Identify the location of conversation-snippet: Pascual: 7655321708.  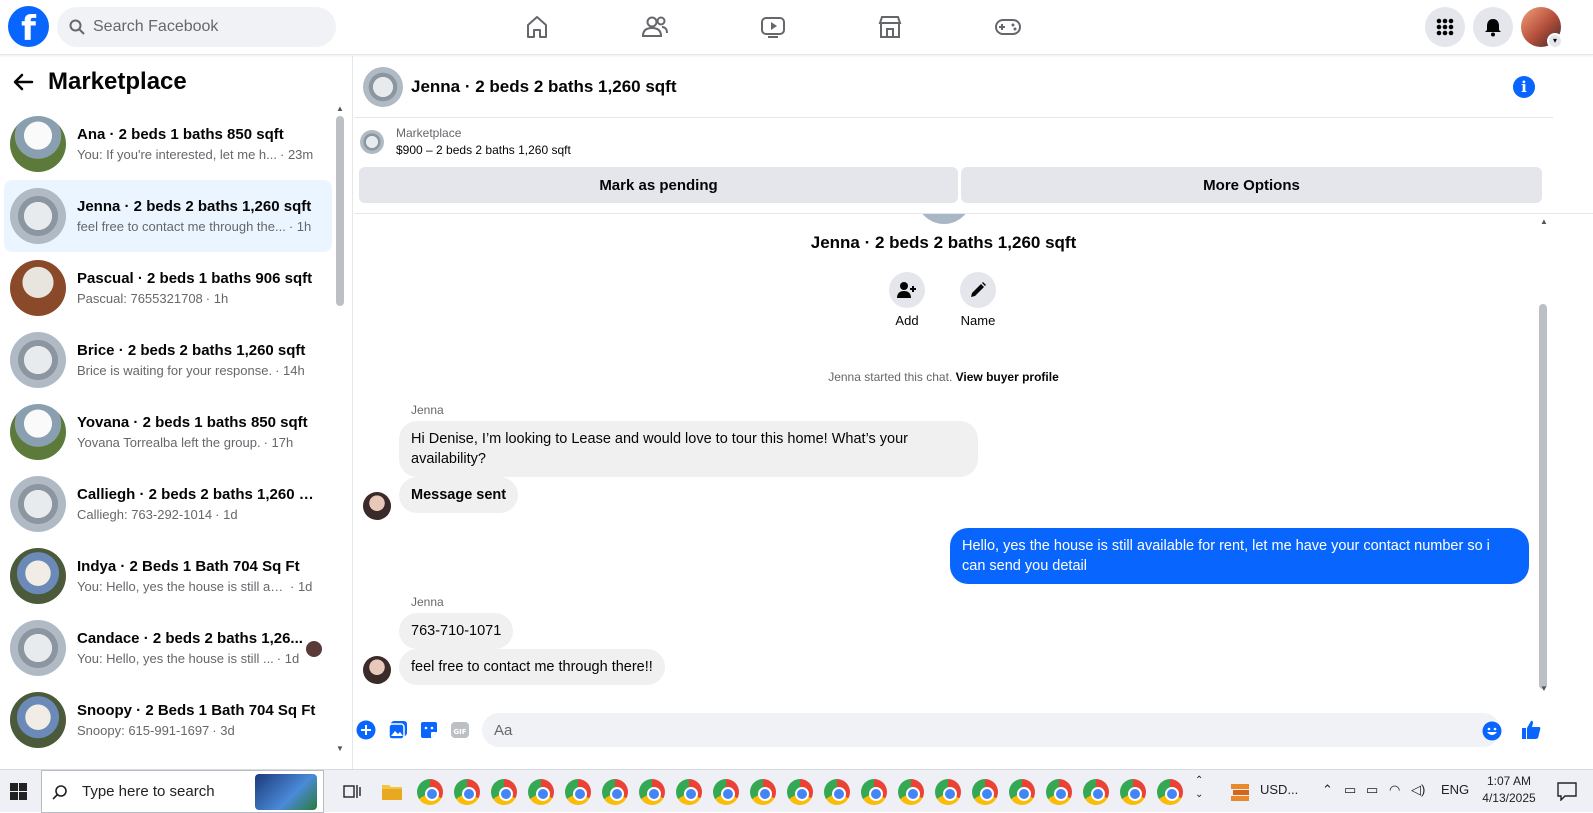
(140, 298).